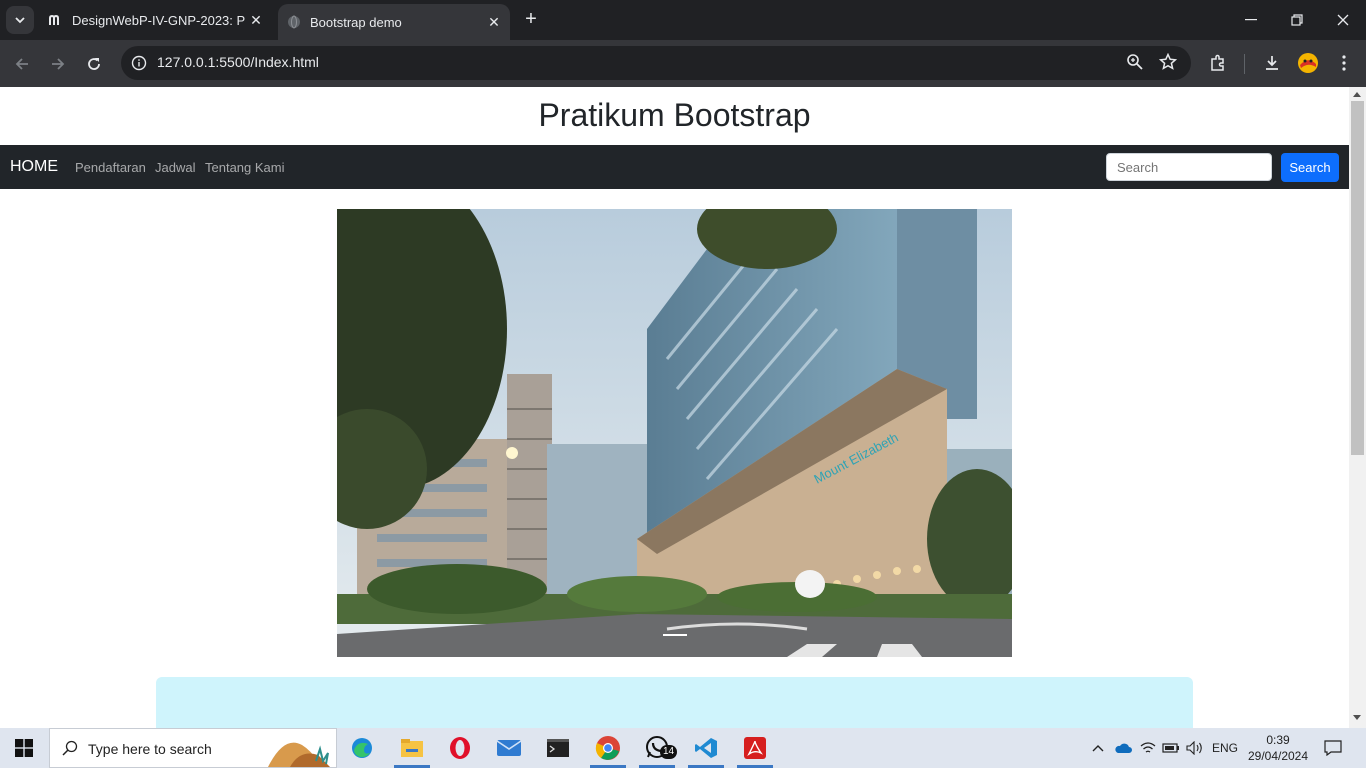 The image size is (1366, 772). Describe the element at coordinates (22, 64) in the screenshot. I see `back-arrow-icon` at that location.